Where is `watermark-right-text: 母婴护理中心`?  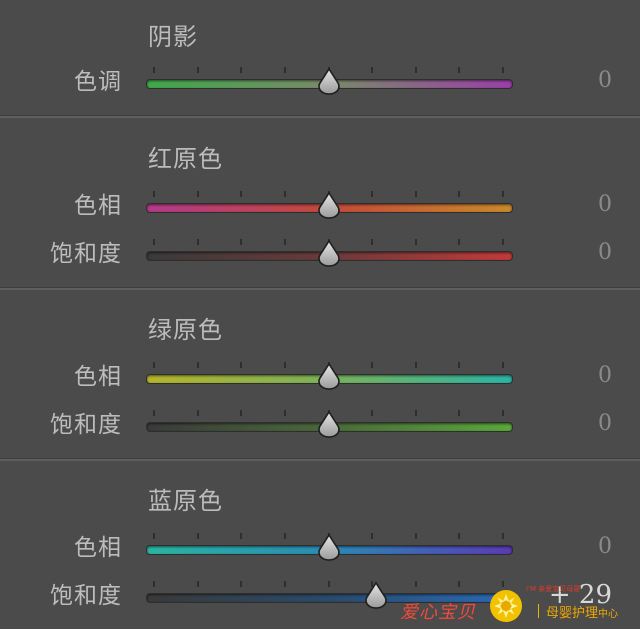 watermark-right-text: 母婴护理中心 is located at coordinates (582, 611).